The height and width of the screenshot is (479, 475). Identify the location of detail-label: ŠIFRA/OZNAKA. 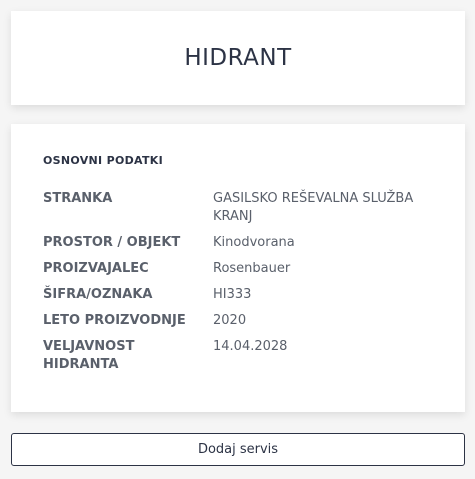
(98, 294).